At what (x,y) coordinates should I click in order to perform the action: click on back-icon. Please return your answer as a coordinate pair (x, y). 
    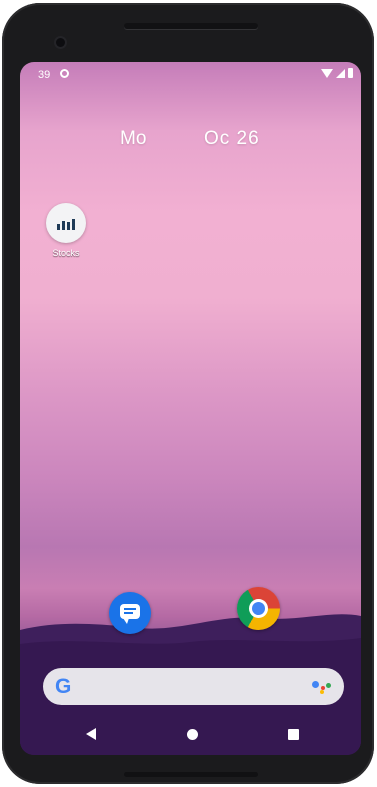
    Looking at the image, I should click on (91, 734).